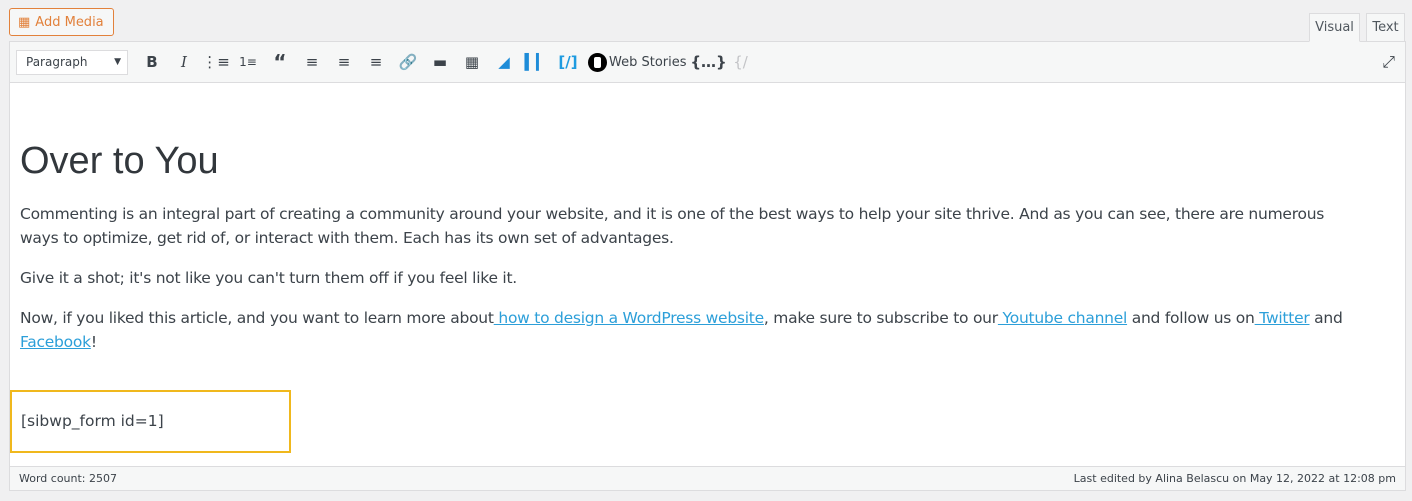 Image resolution: width=1412 pixels, height=501 pixels. What do you see at coordinates (344, 62) in the screenshot?
I see `align-center-icon: ≡` at bounding box center [344, 62].